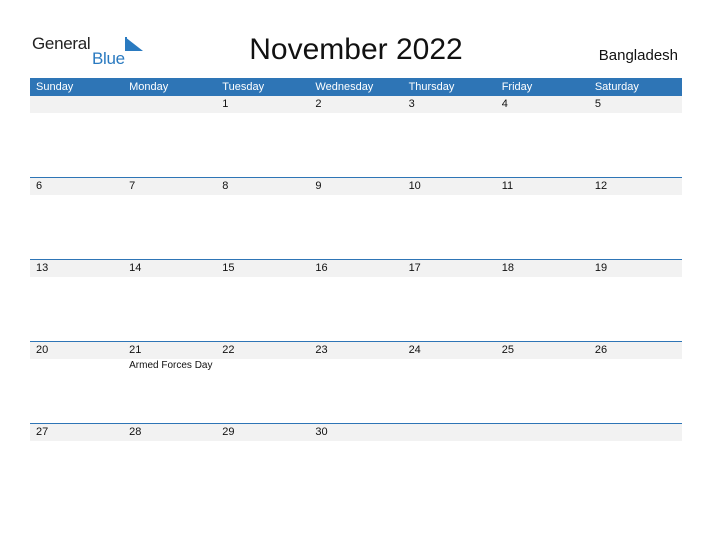 The height and width of the screenshot is (550, 712). What do you see at coordinates (411, 104) in the screenshot?
I see `day-number: 3` at bounding box center [411, 104].